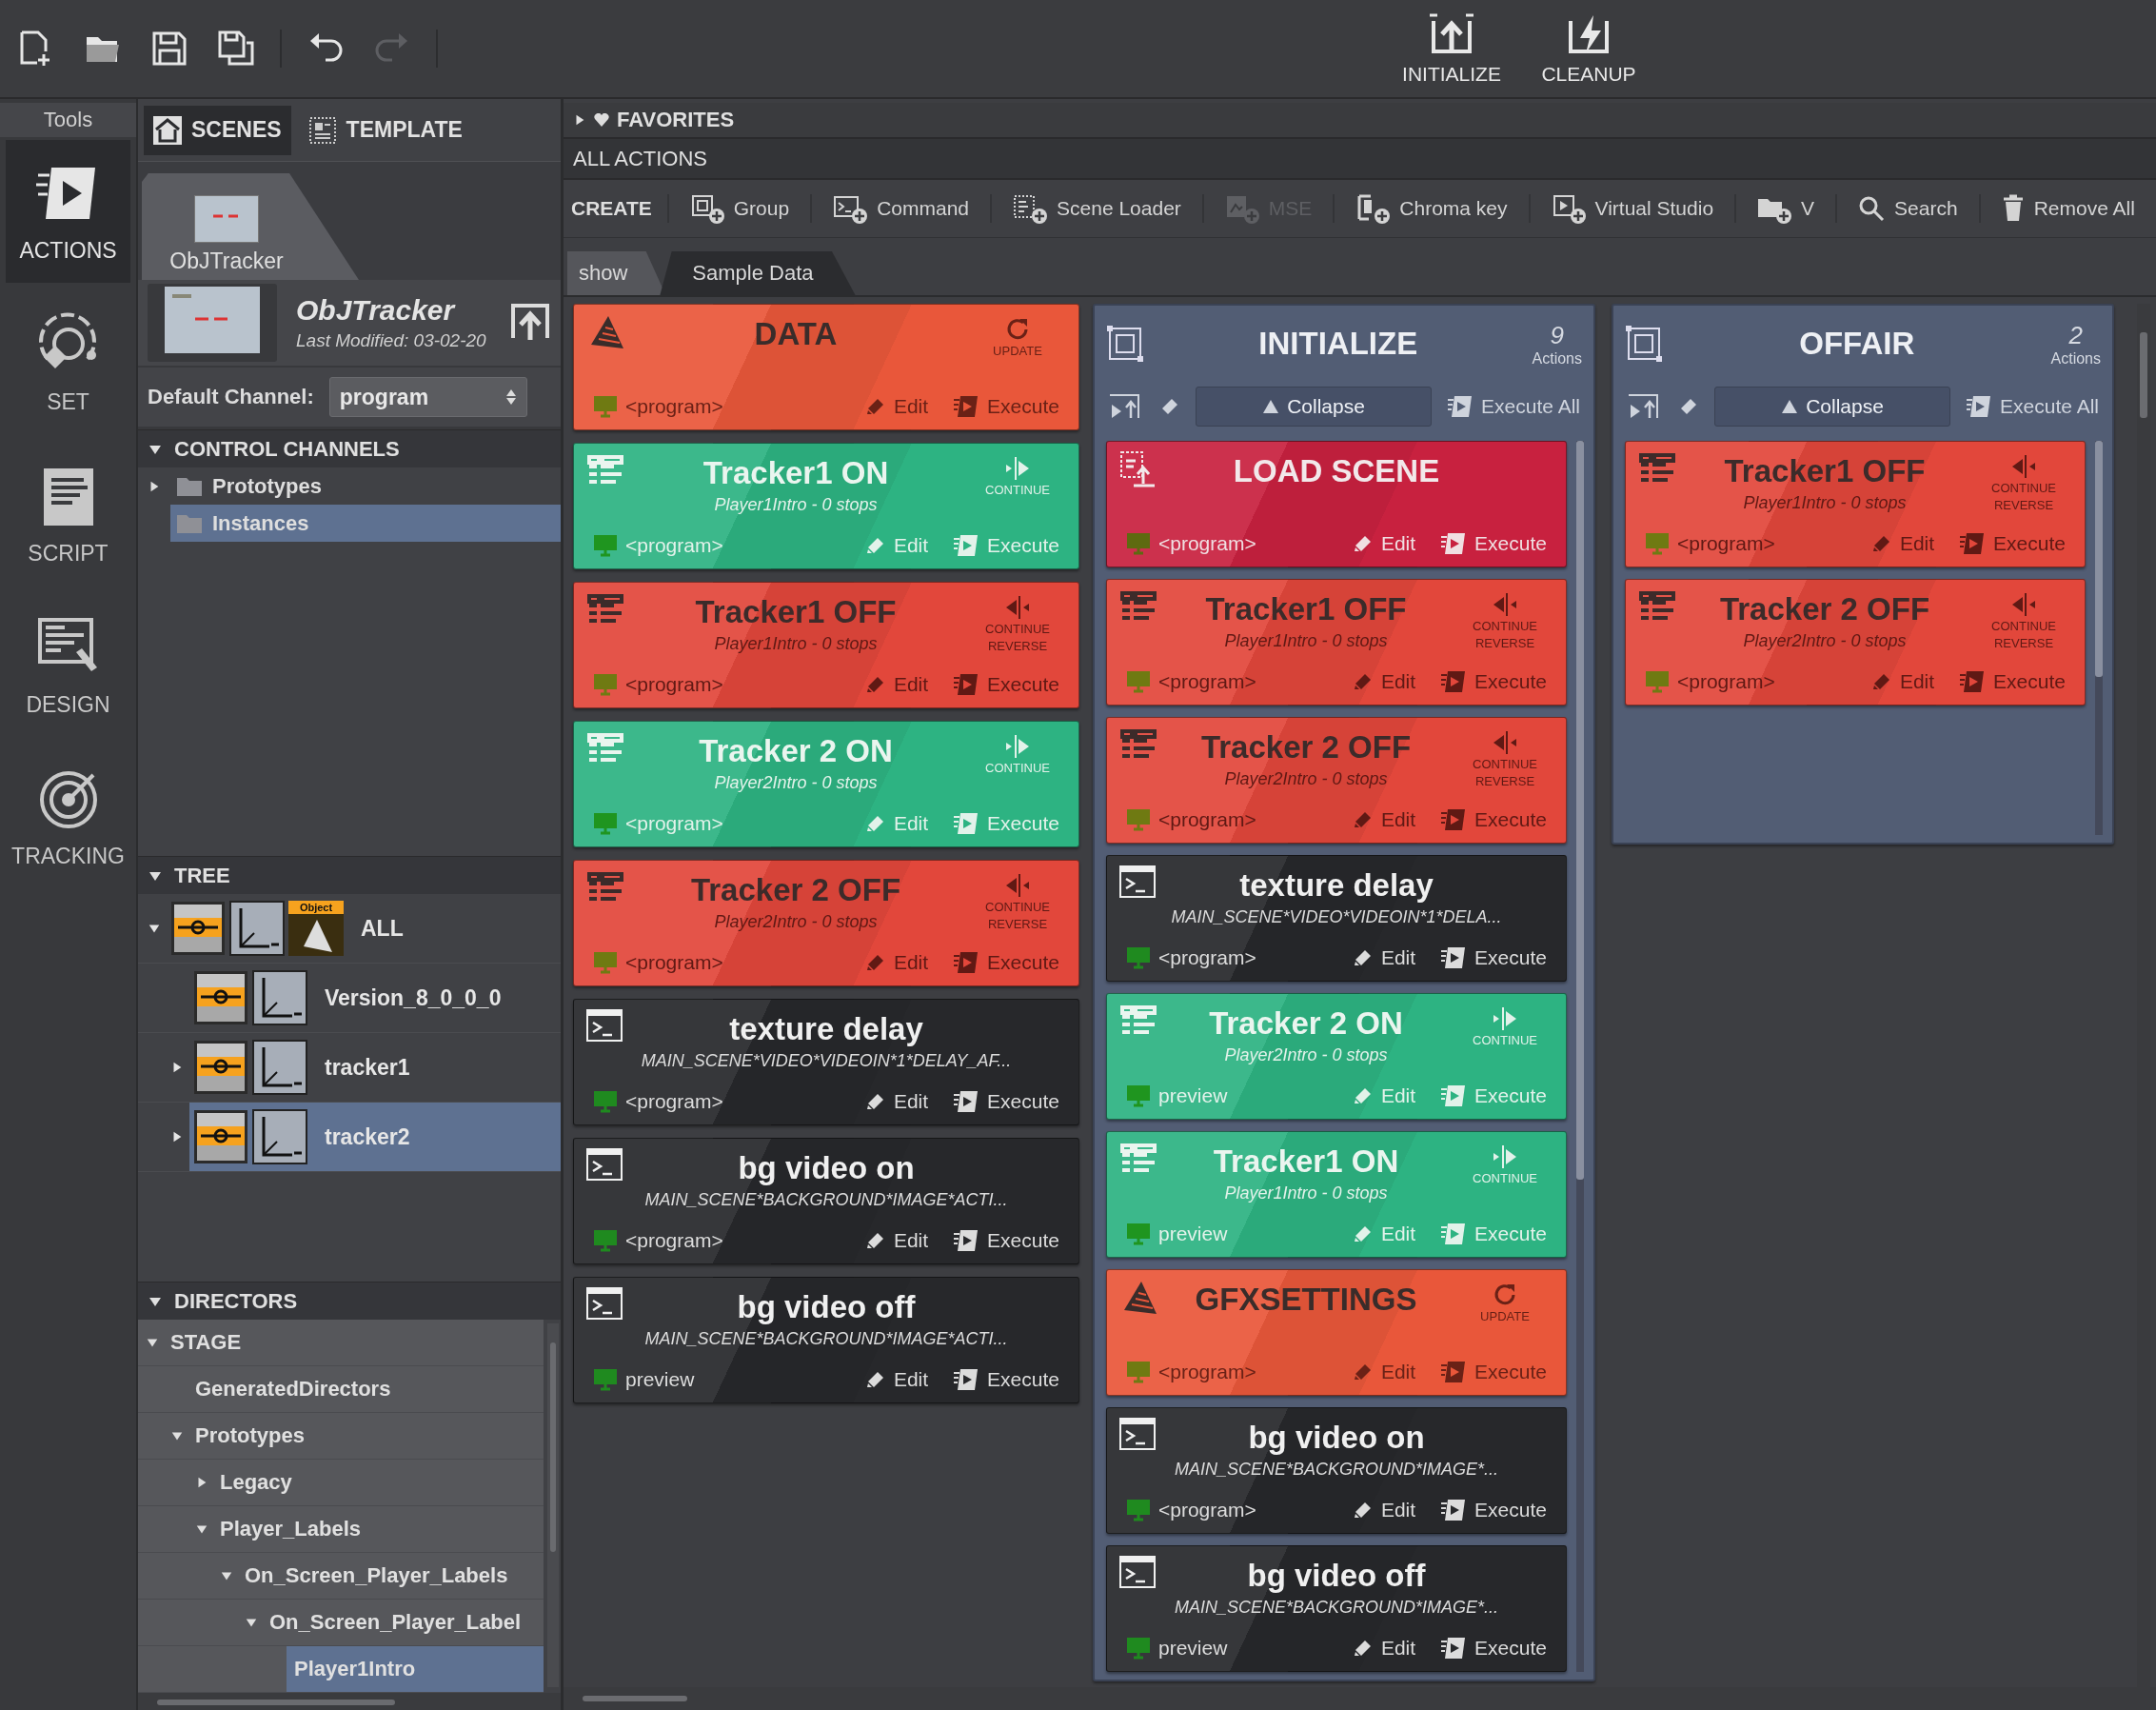 Image resolution: width=2156 pixels, height=1710 pixels. What do you see at coordinates (1431, 208) in the screenshot?
I see `chroma-button: Chroma key` at bounding box center [1431, 208].